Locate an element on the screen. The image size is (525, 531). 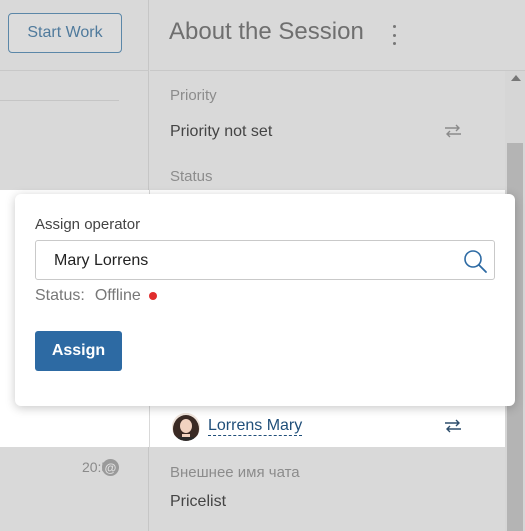
priority-value: Priority not set is located at coordinates (221, 131).